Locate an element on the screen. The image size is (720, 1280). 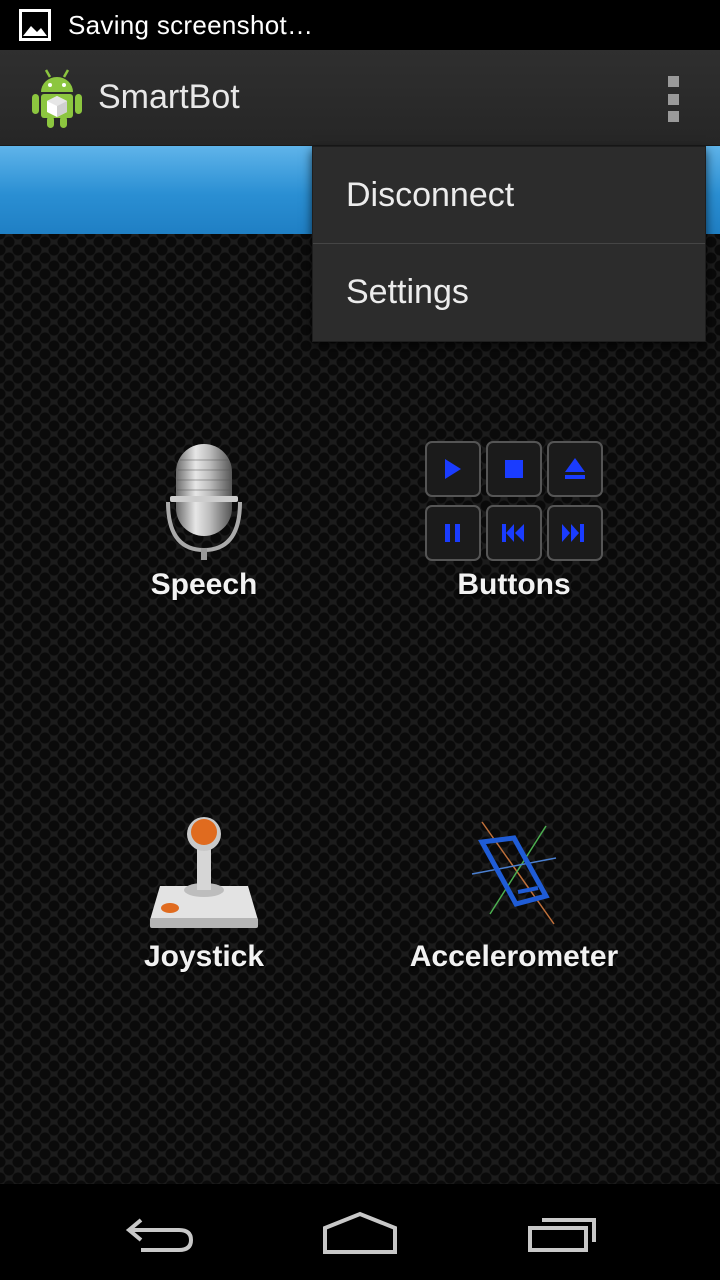
menu-item-settings: Settings is located at coordinates (509, 292).